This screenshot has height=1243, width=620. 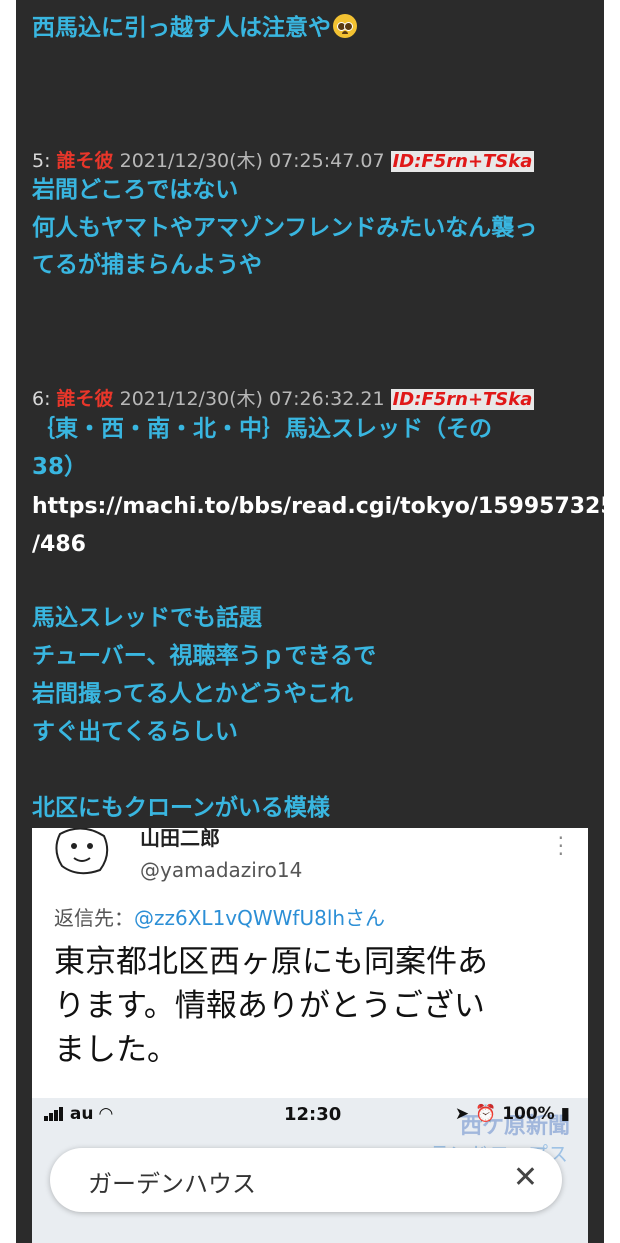 What do you see at coordinates (512, 1114) in the screenshot?
I see `battery-status: ➤ ⏰ 100% ▮` at bounding box center [512, 1114].